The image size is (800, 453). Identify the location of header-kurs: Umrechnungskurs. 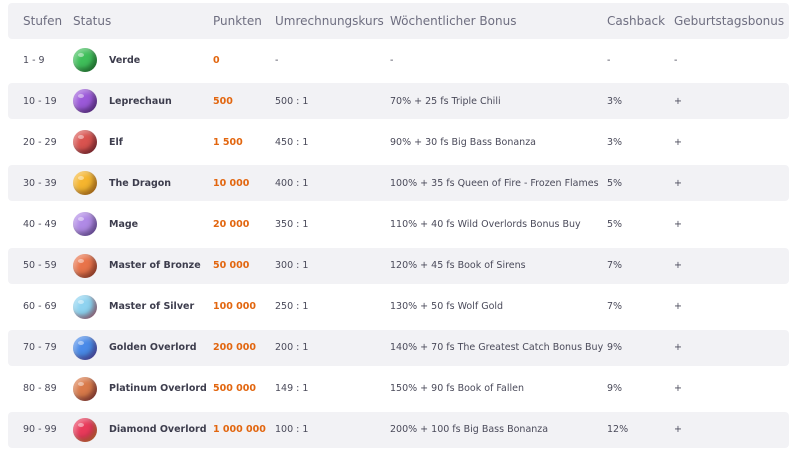
(329, 21).